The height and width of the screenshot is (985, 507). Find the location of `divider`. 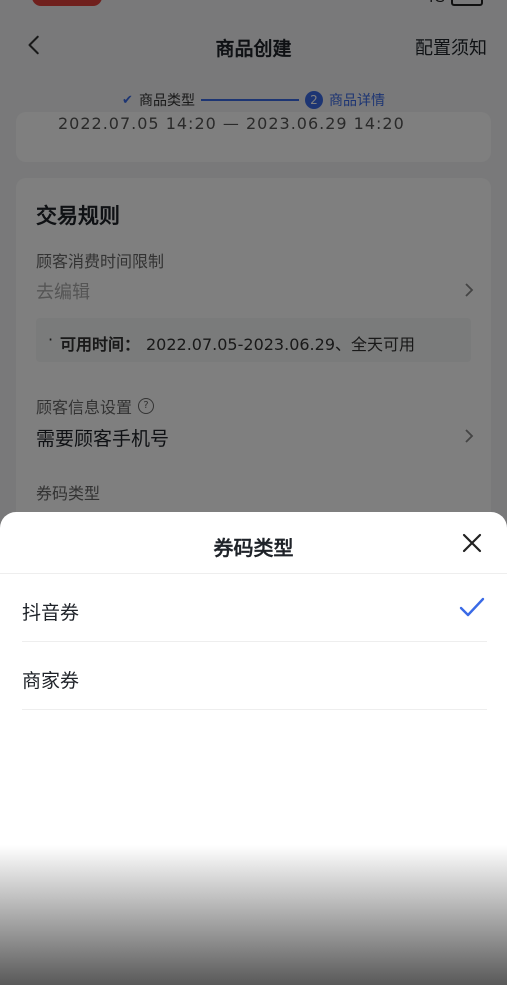

divider is located at coordinates (254, 709).